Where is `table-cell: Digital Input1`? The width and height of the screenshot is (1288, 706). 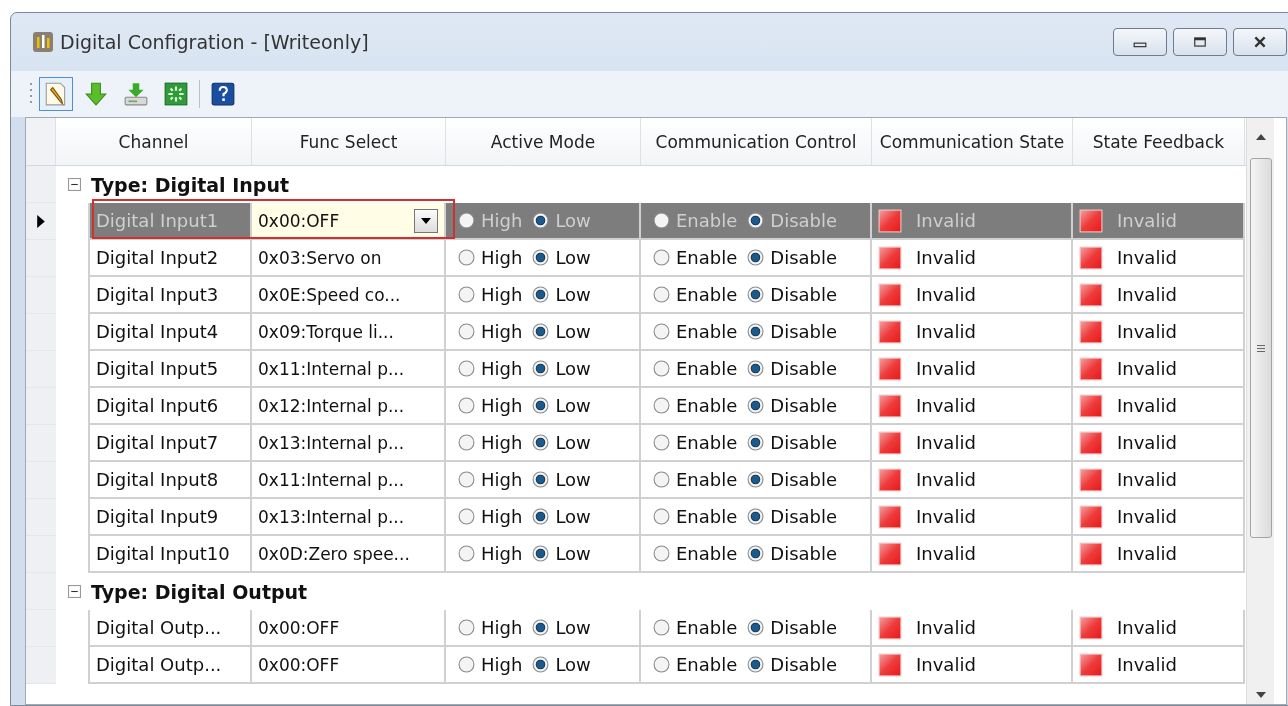
table-cell: Digital Input1 is located at coordinates (170, 221).